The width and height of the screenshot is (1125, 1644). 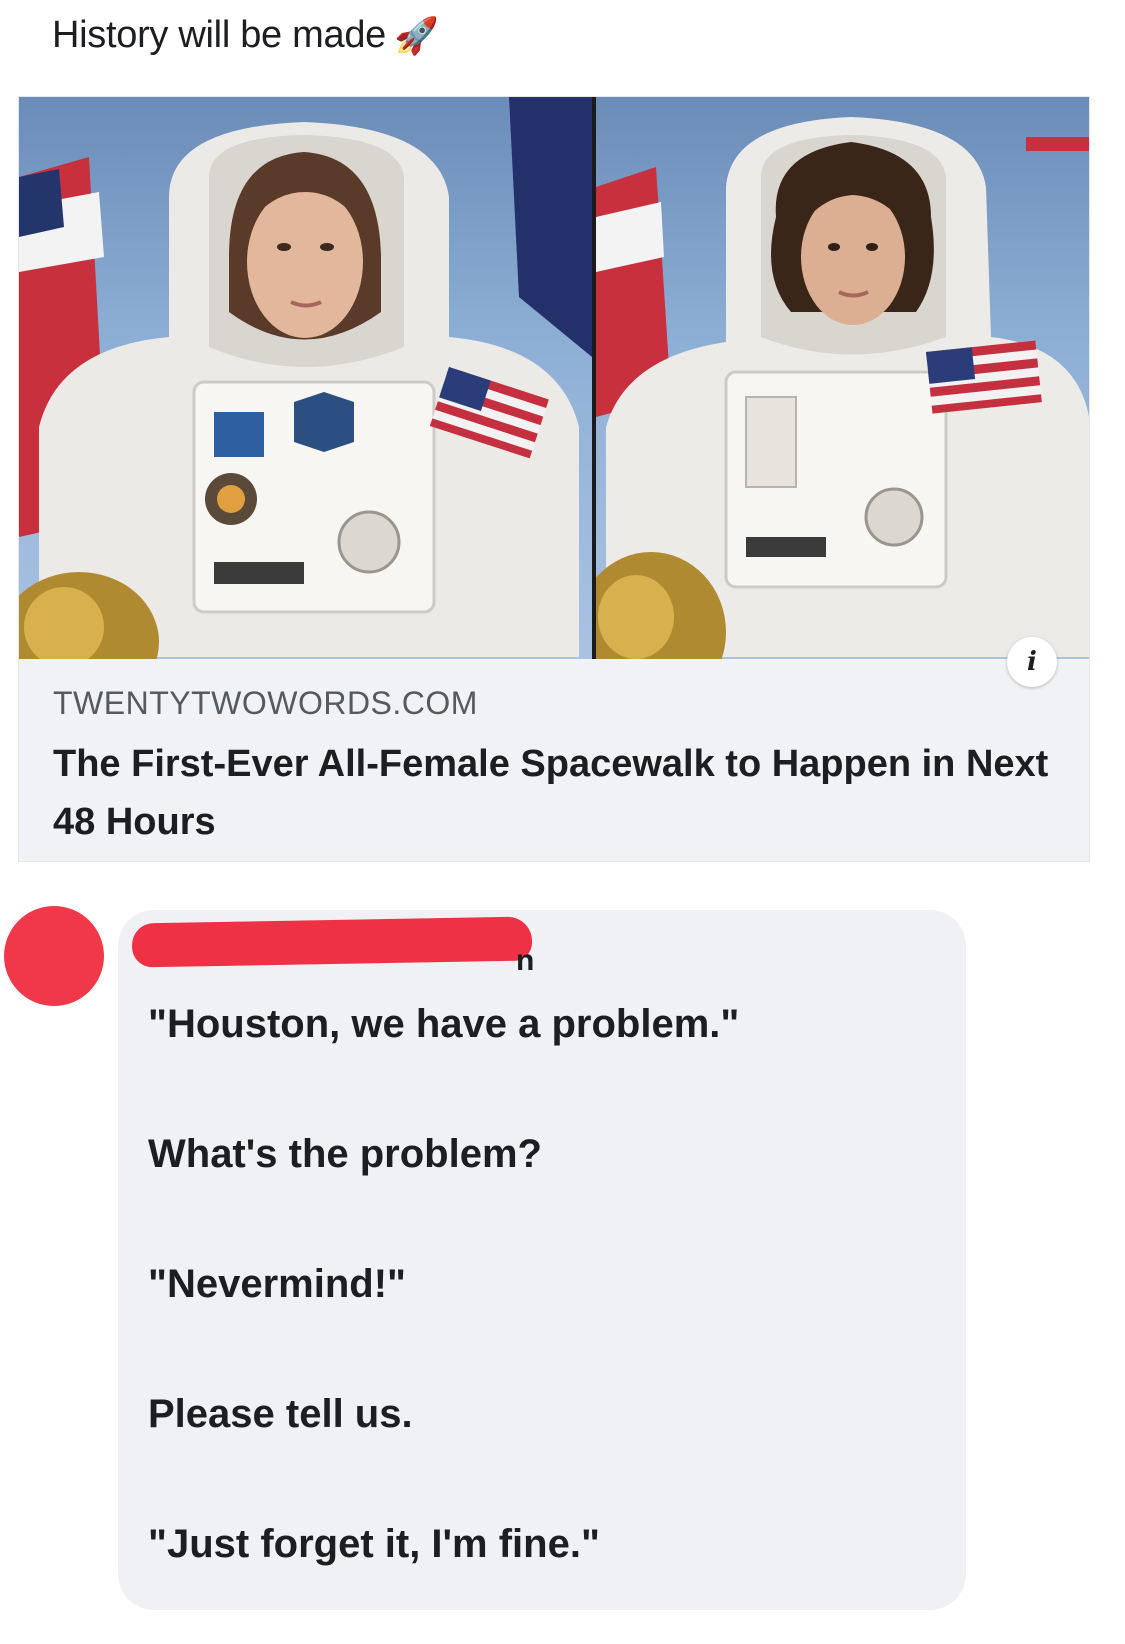 What do you see at coordinates (525, 960) in the screenshot?
I see `commenter-name-fragment: n` at bounding box center [525, 960].